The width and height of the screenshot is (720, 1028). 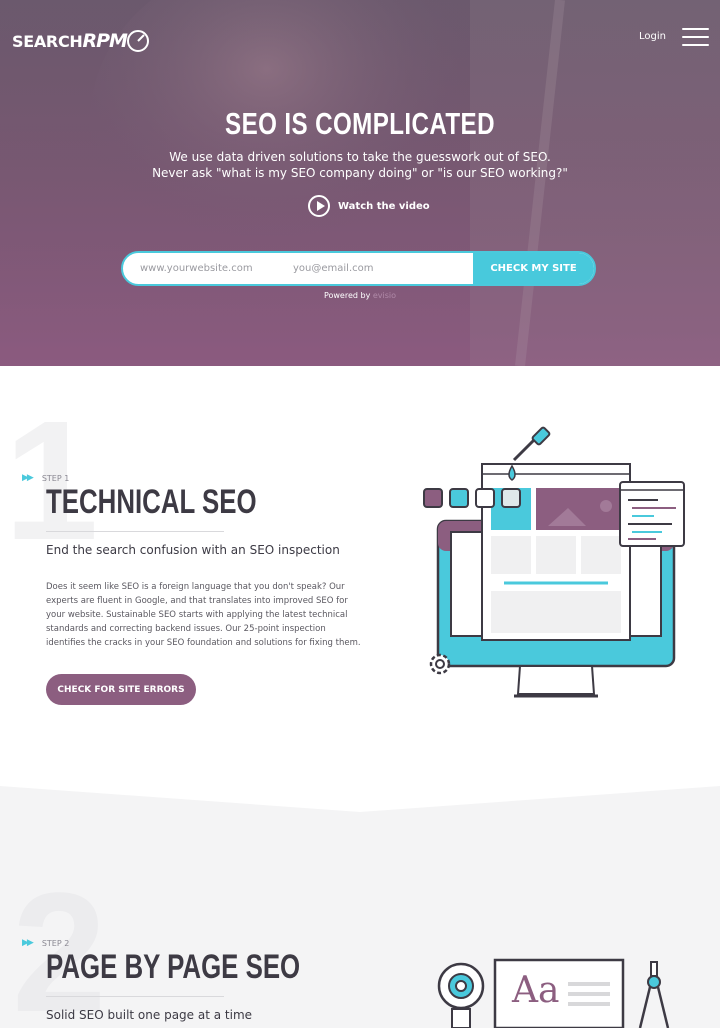 I want to click on speedometer-icon, so click(x=137, y=41).